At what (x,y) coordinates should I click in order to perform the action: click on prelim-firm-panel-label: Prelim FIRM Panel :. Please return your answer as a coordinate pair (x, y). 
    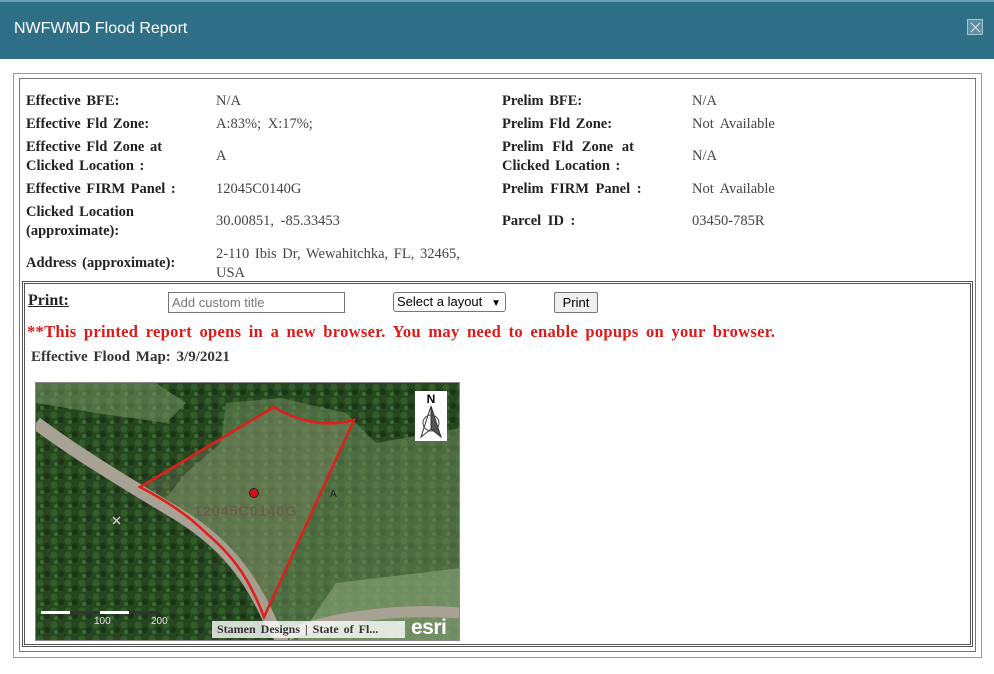
    Looking at the image, I should click on (572, 189).